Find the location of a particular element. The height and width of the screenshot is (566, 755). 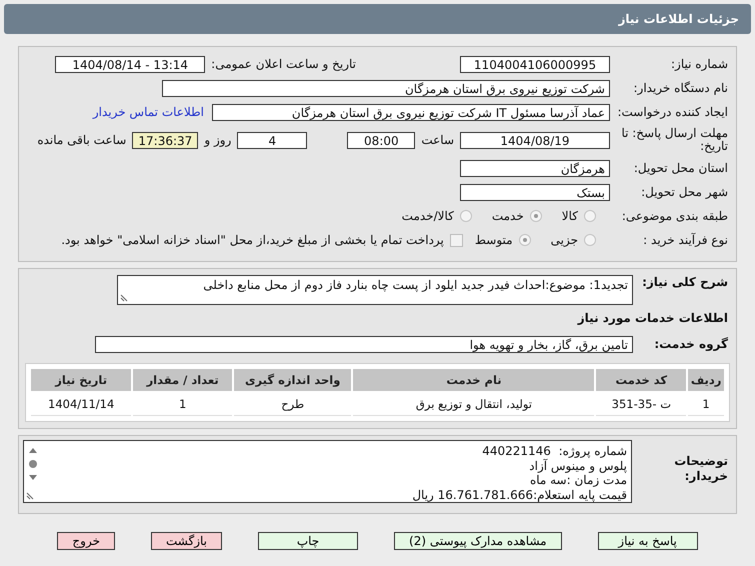

radio-label: کالا is located at coordinates (570, 216).